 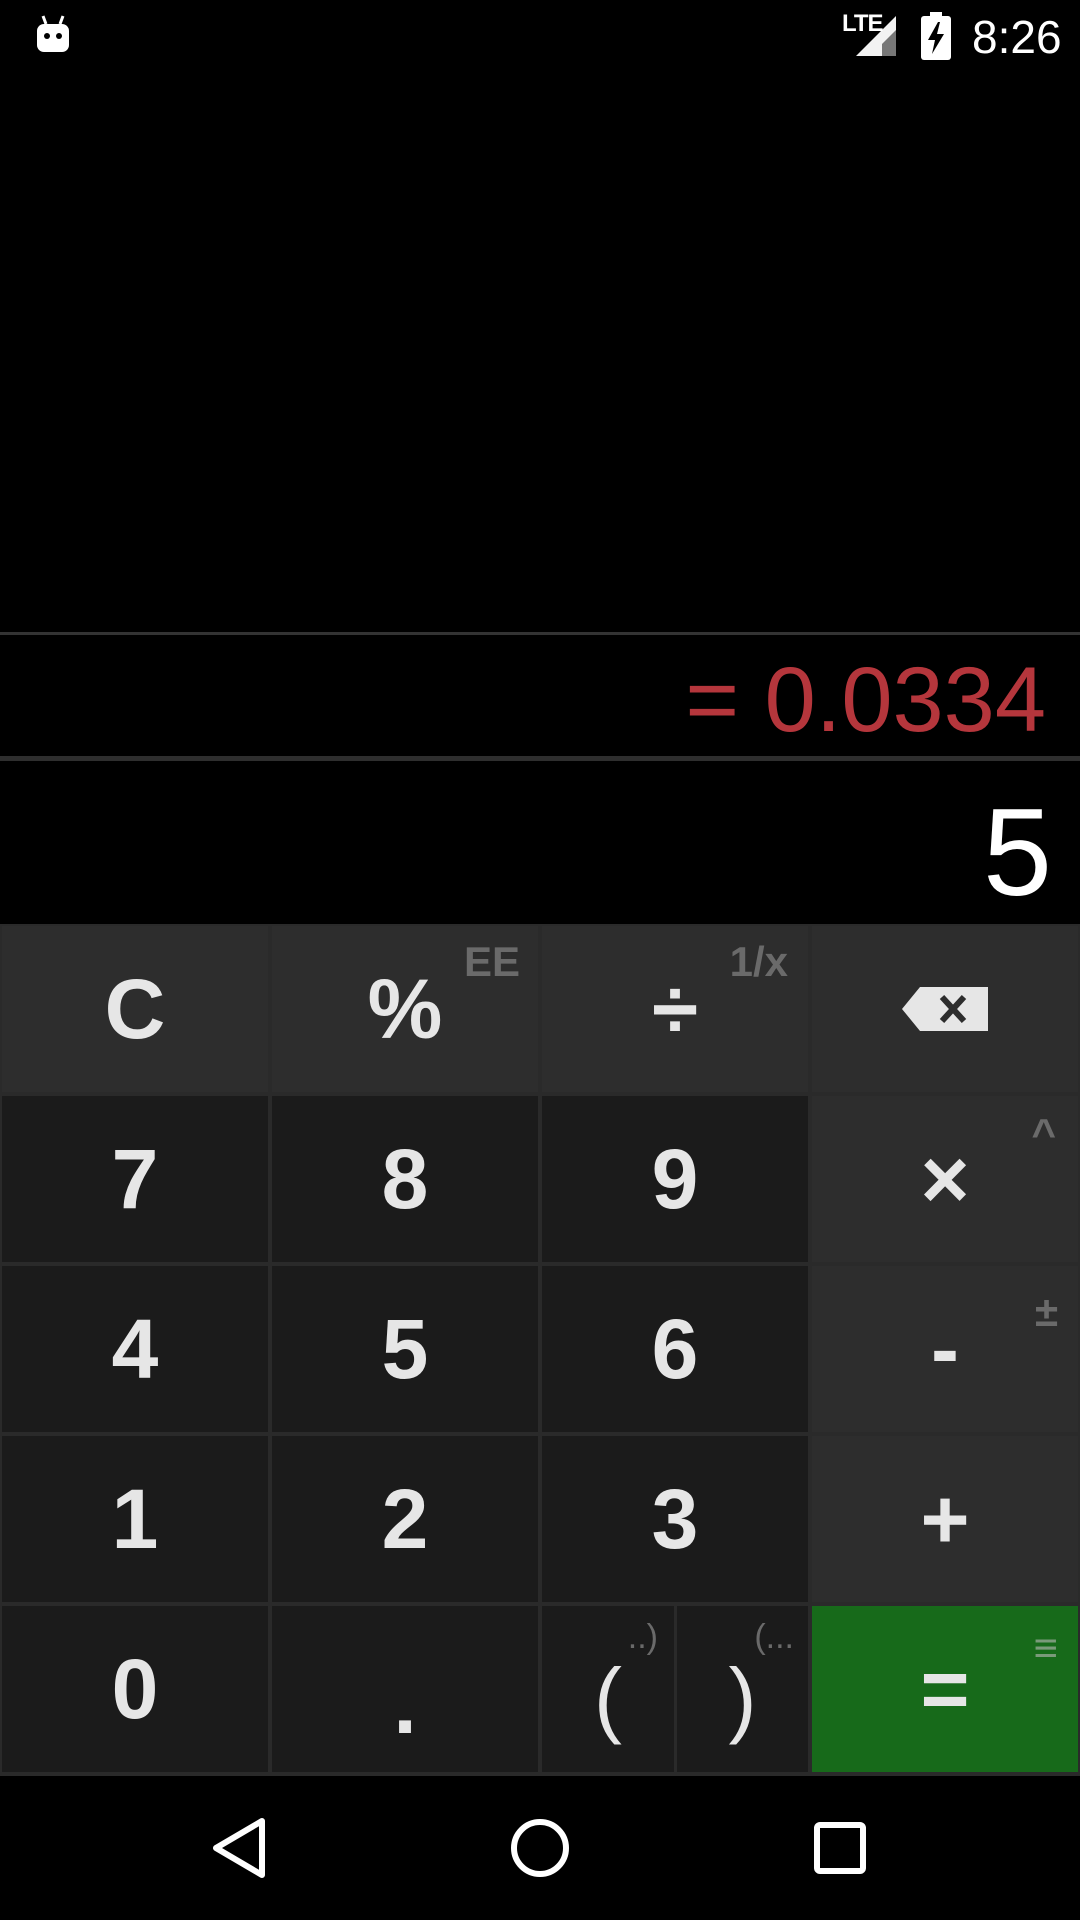 What do you see at coordinates (135, 1179) in the screenshot?
I see `digit-7-button: 7` at bounding box center [135, 1179].